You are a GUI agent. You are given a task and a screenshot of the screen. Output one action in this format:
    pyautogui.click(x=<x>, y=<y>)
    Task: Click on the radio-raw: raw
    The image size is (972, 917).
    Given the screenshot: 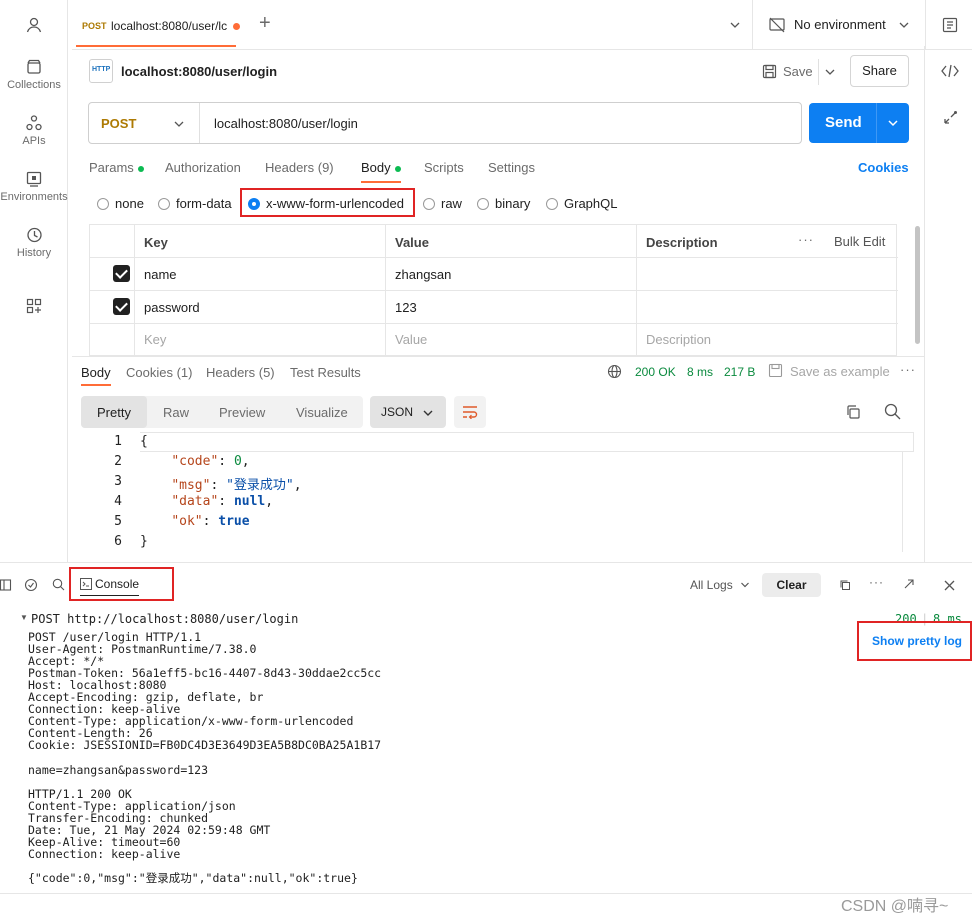 What is the action you would take?
    pyautogui.click(x=442, y=203)
    